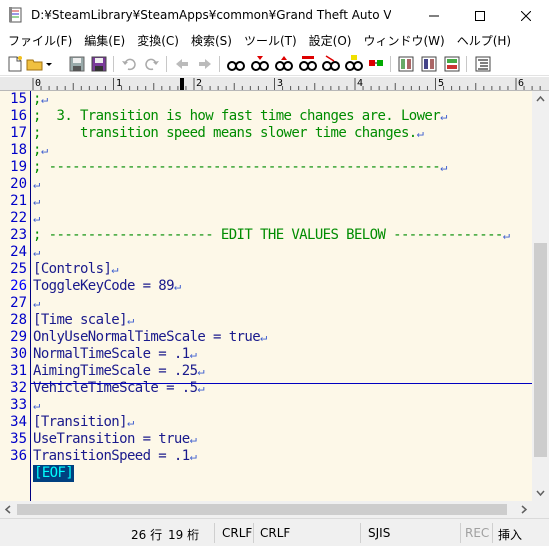  I want to click on ruler-label: 2, so click(199, 83).